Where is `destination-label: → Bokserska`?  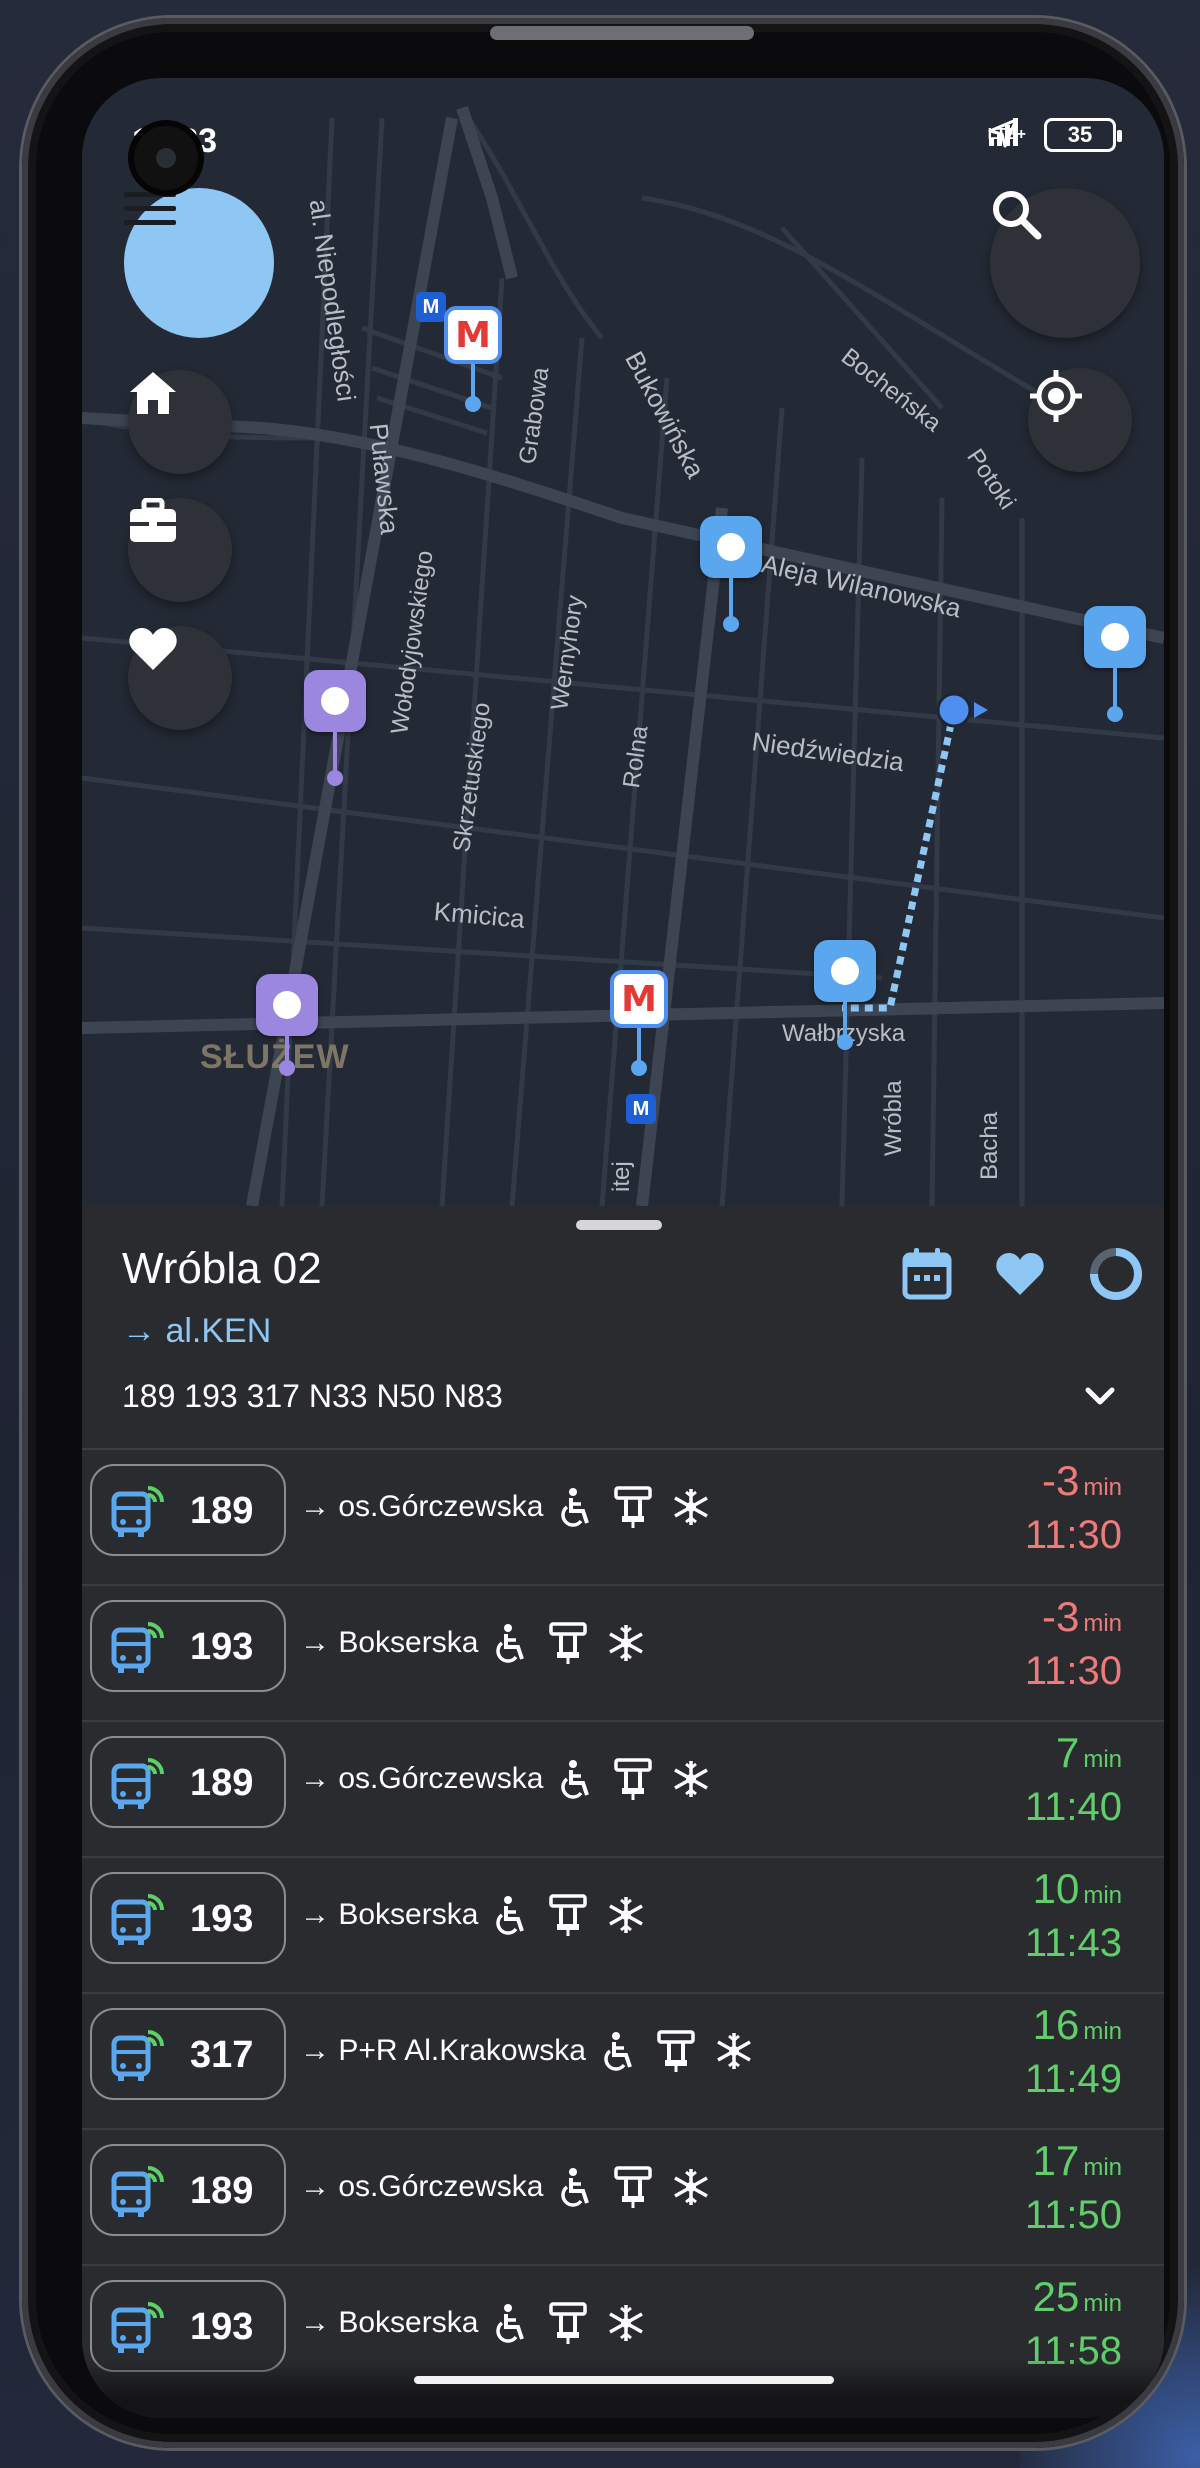 destination-label: → Bokserska is located at coordinates (389, 2322).